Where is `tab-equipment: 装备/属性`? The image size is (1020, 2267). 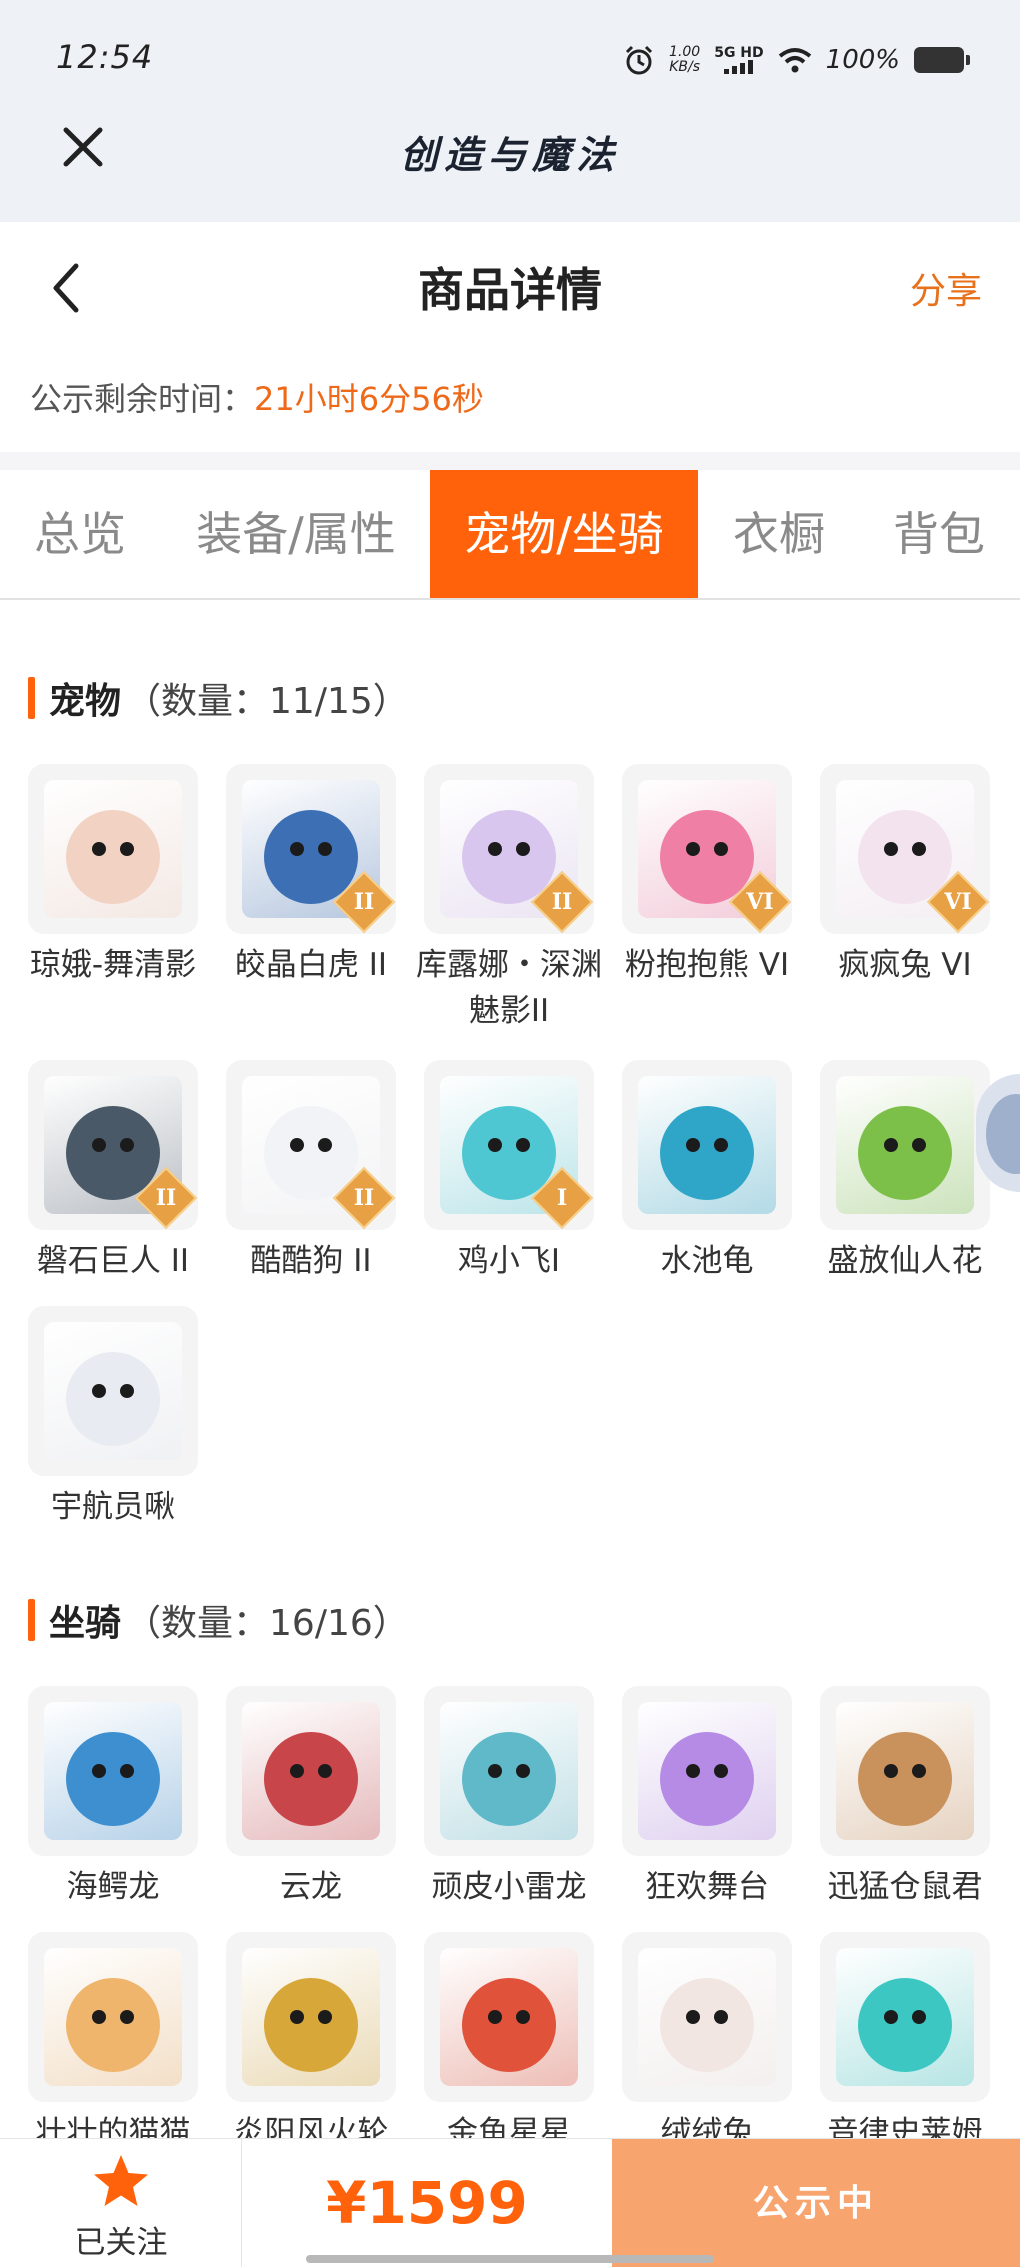 tab-equipment: 装备/属性 is located at coordinates (296, 534).